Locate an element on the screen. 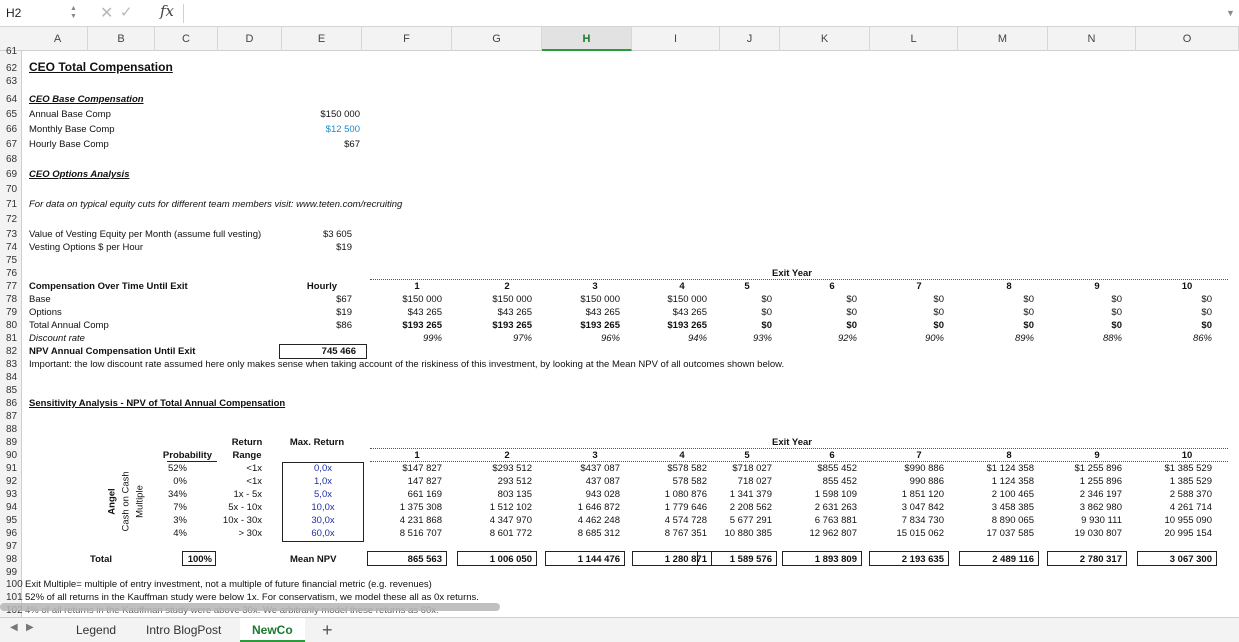 This screenshot has height=642, width=1239. row-header-94: 94 is located at coordinates (11, 507).